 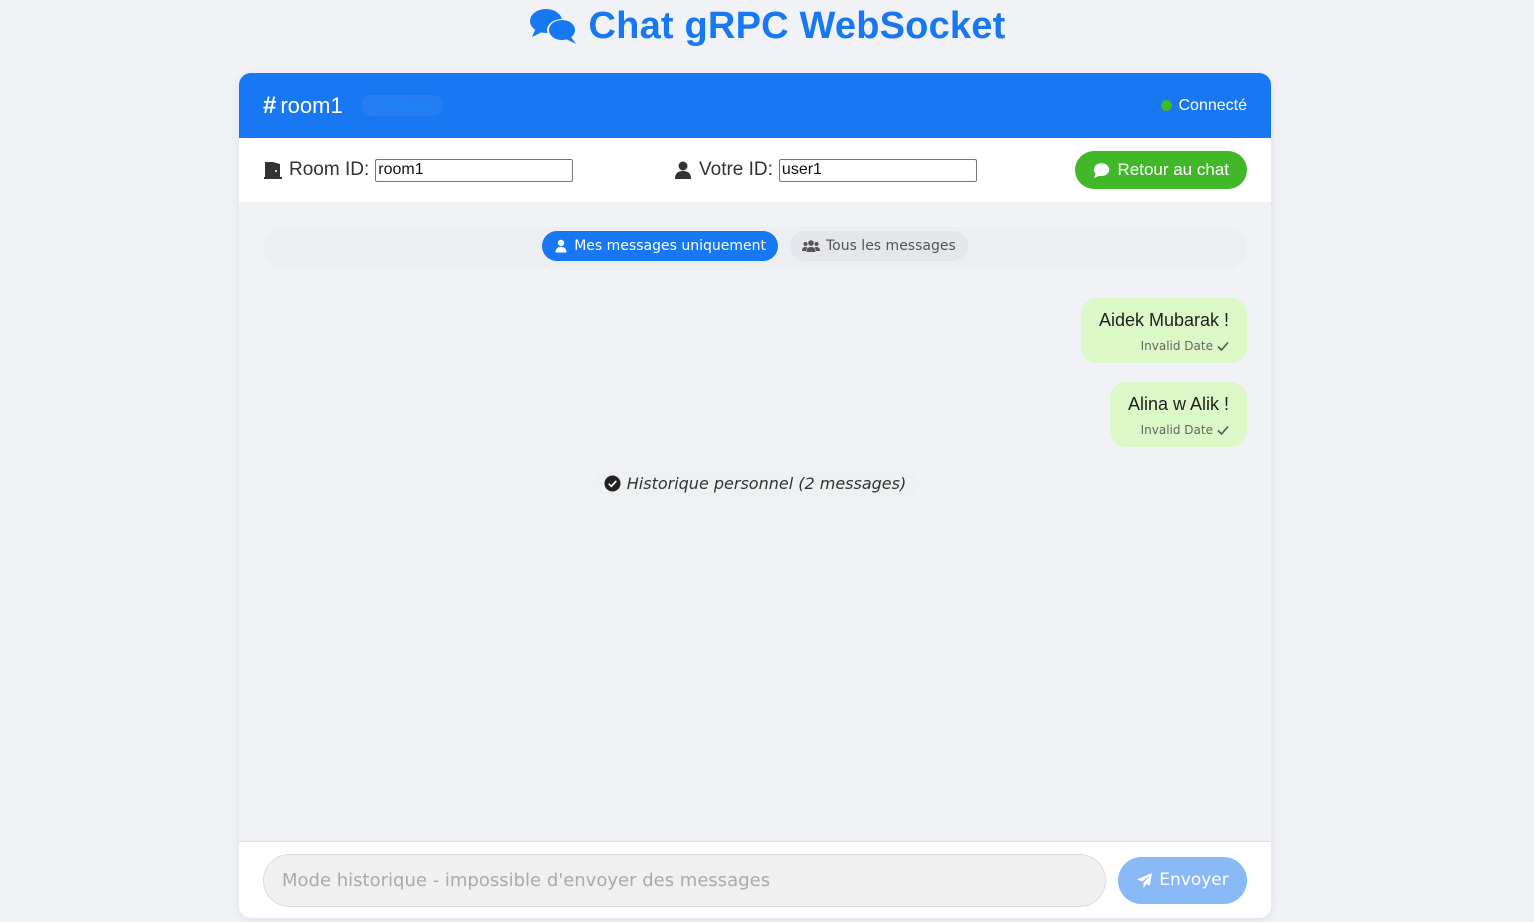 What do you see at coordinates (273, 170) in the screenshot?
I see `door-open-icon` at bounding box center [273, 170].